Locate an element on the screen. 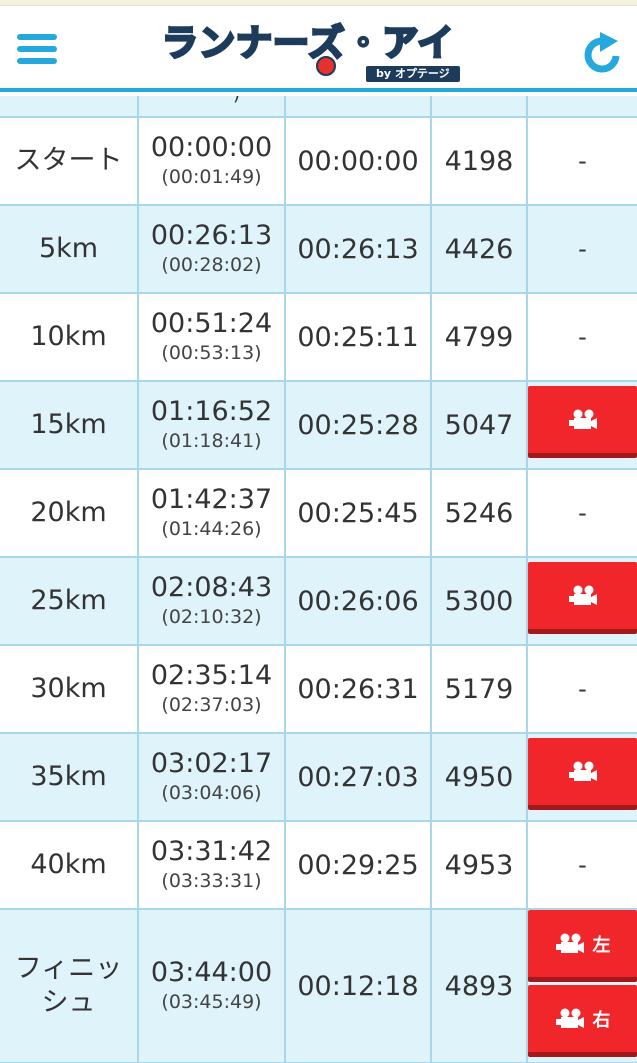 This screenshot has height=1063, width=637. elapsed-time: 00:26:13 is located at coordinates (211, 235).